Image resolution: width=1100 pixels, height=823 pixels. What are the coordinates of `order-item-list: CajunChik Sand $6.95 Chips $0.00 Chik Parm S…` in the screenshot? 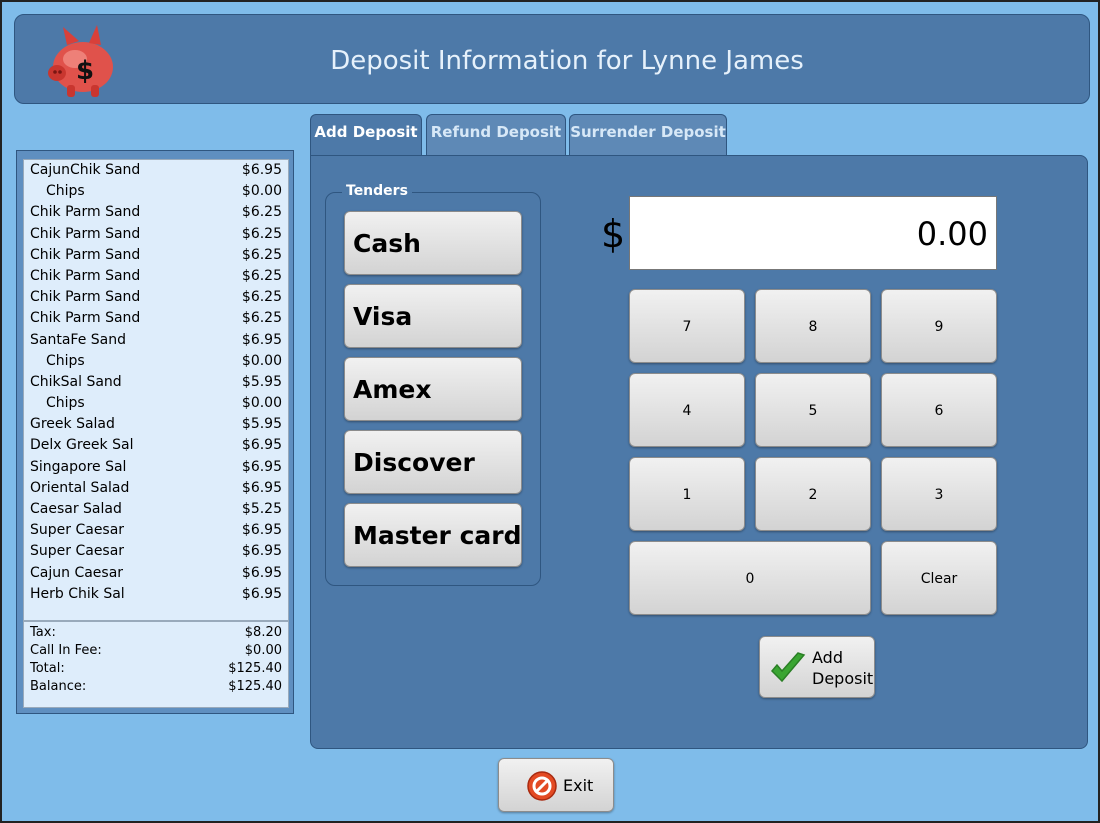 It's located at (156, 390).